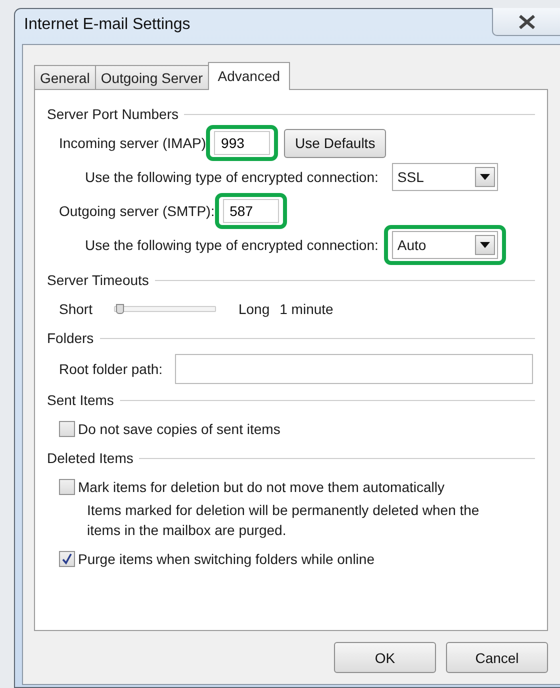 The width and height of the screenshot is (560, 688). I want to click on tab: Advanced, so click(249, 76).